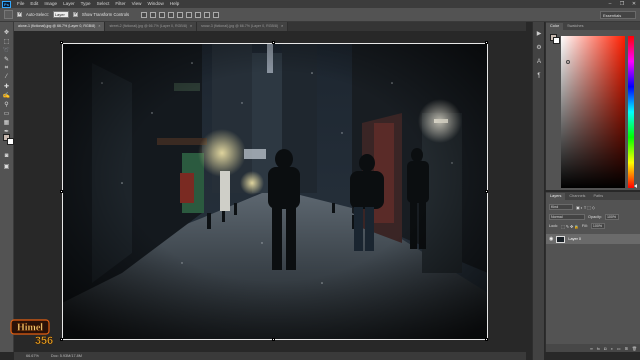 Image resolution: width=640 pixels, height=360 pixels. Describe the element at coordinates (273, 42) in the screenshot. I see `transform-handle-t` at that location.